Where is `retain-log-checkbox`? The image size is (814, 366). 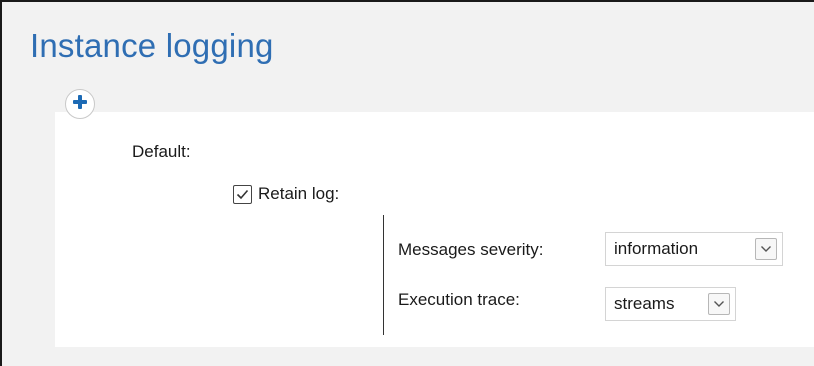
retain-log-checkbox is located at coordinates (242, 194).